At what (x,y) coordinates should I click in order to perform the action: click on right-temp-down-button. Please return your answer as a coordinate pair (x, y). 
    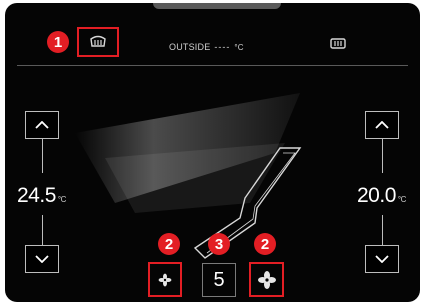
    Looking at the image, I should click on (382, 259).